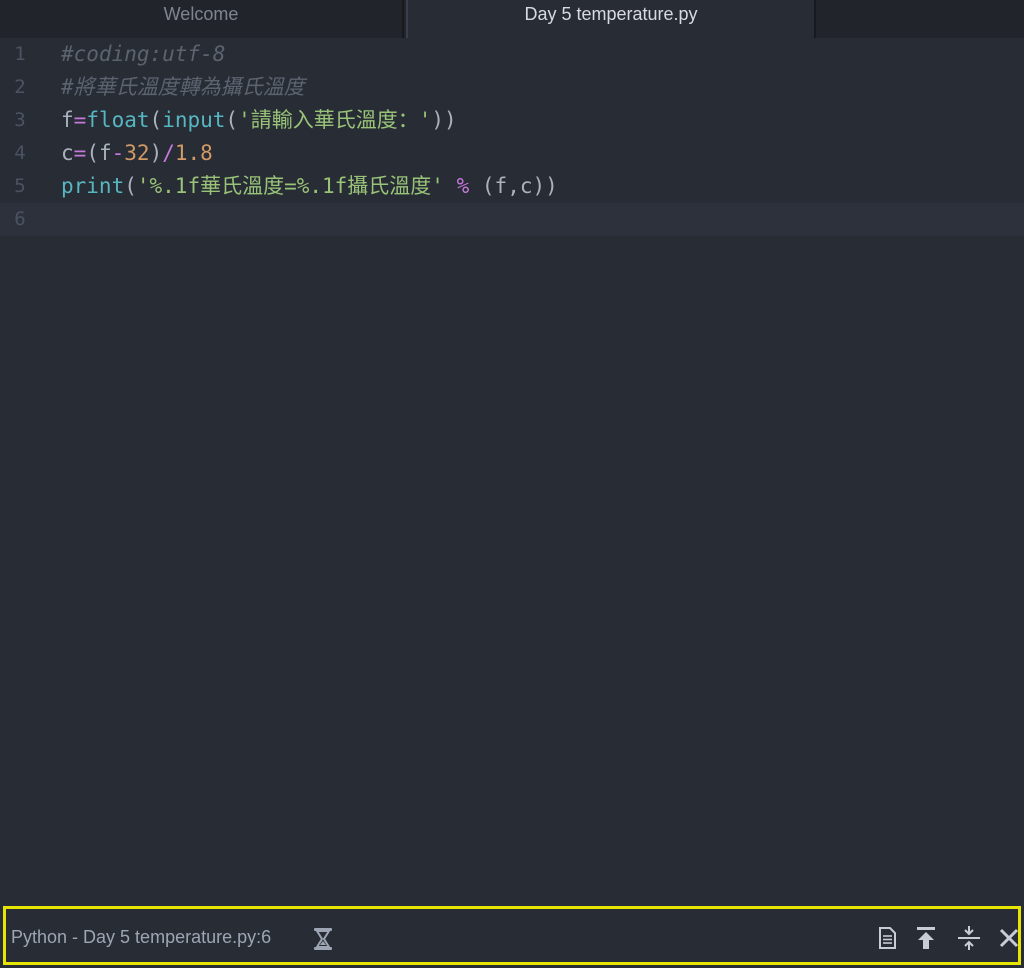  I want to click on code-line: 2 #將華氏溫度轉為攝氏溫度, so click(512, 87).